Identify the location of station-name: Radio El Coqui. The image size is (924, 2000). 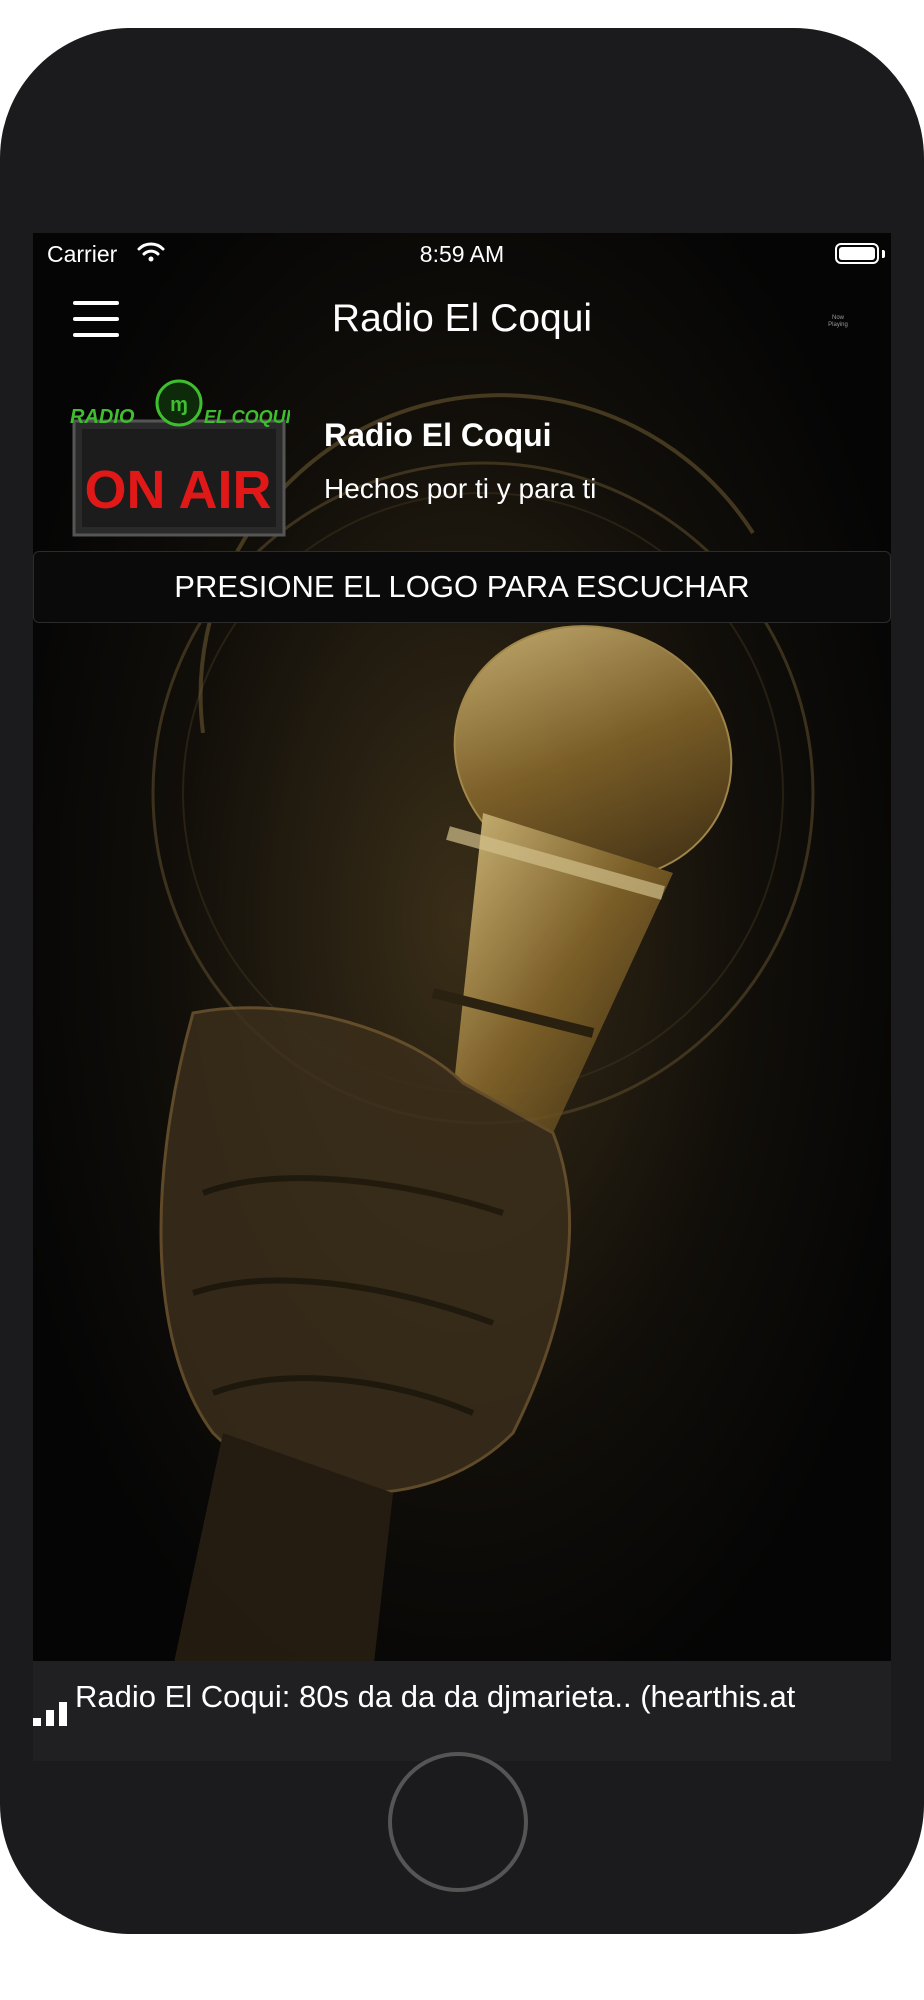
(438, 435).